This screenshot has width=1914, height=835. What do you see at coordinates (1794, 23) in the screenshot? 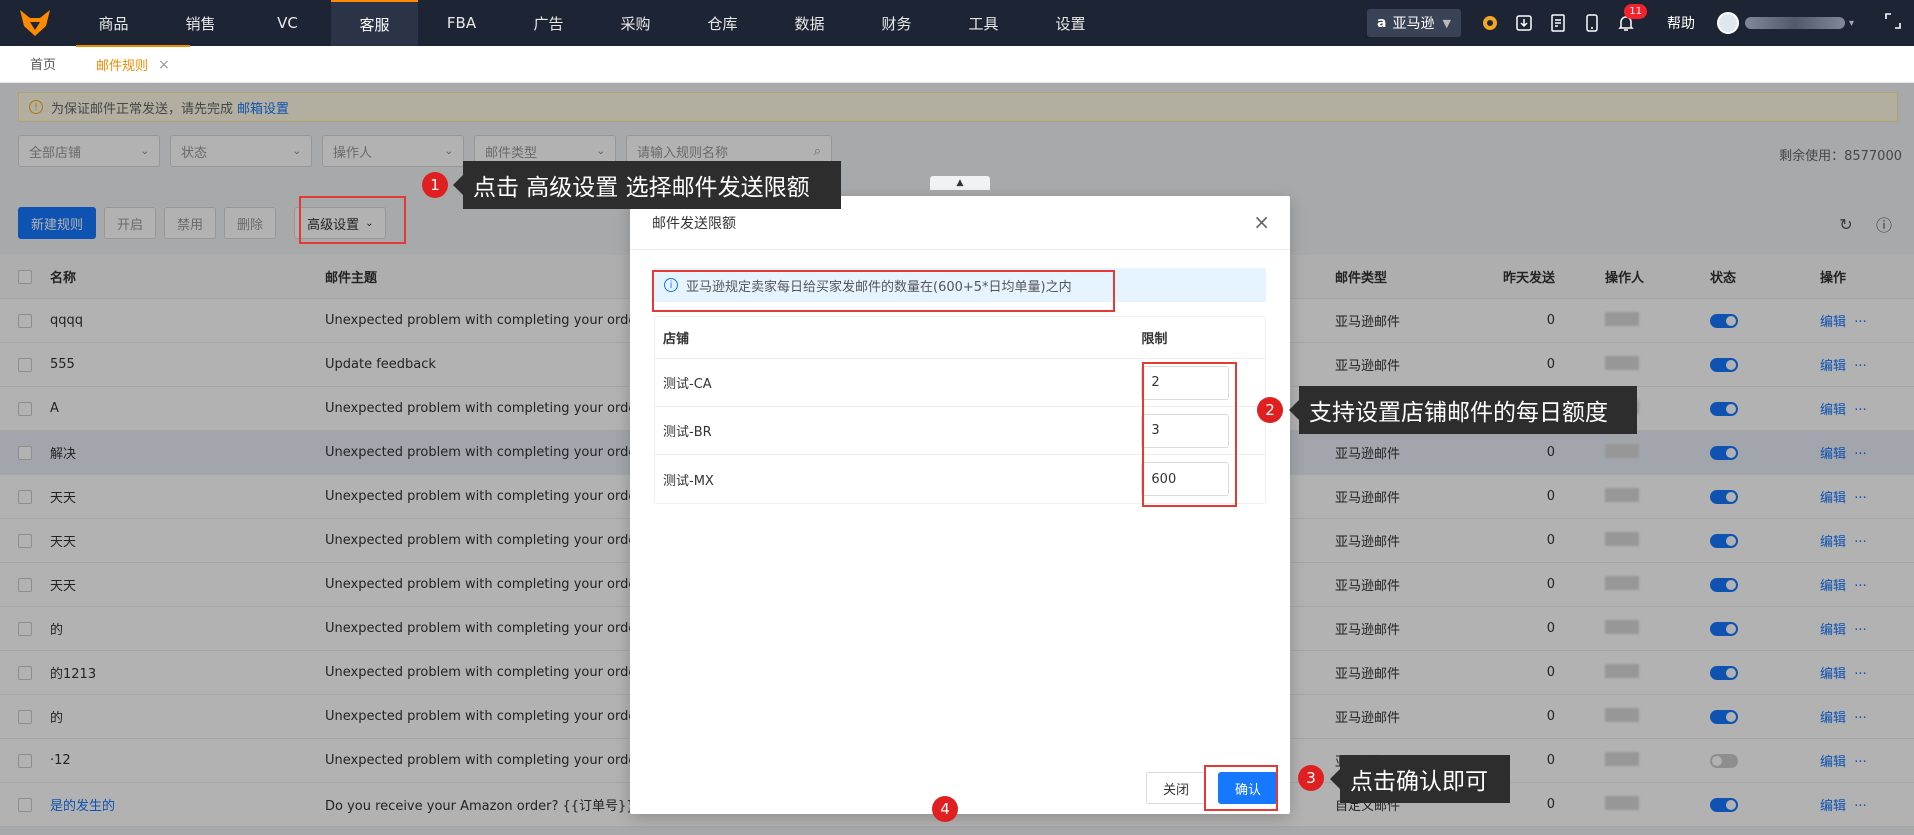
I see `username-blurred` at bounding box center [1794, 23].